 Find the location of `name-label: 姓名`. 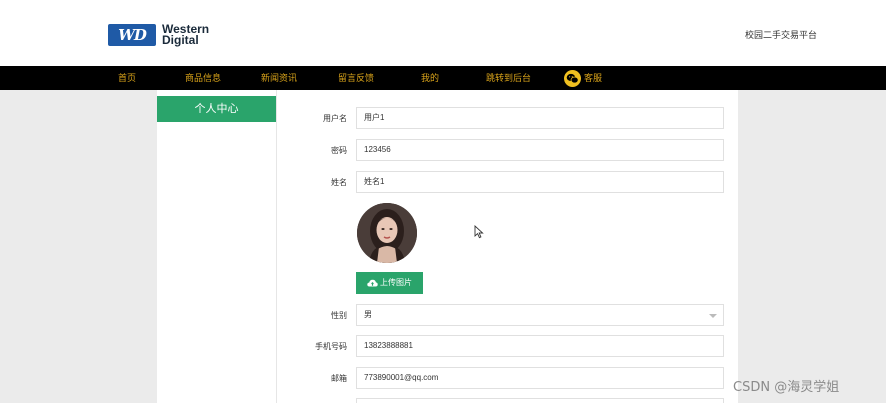

name-label: 姓名 is located at coordinates (339, 182).